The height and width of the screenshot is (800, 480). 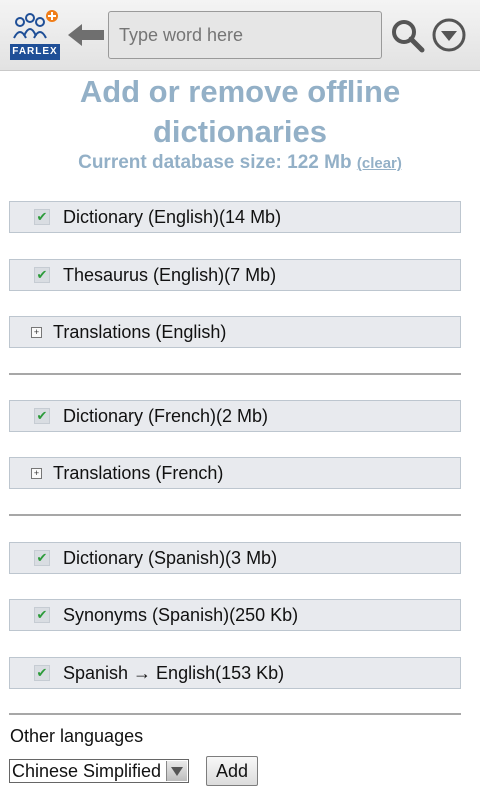 I want to click on page-title-line1: Add or remove offline, so click(x=240, y=91).